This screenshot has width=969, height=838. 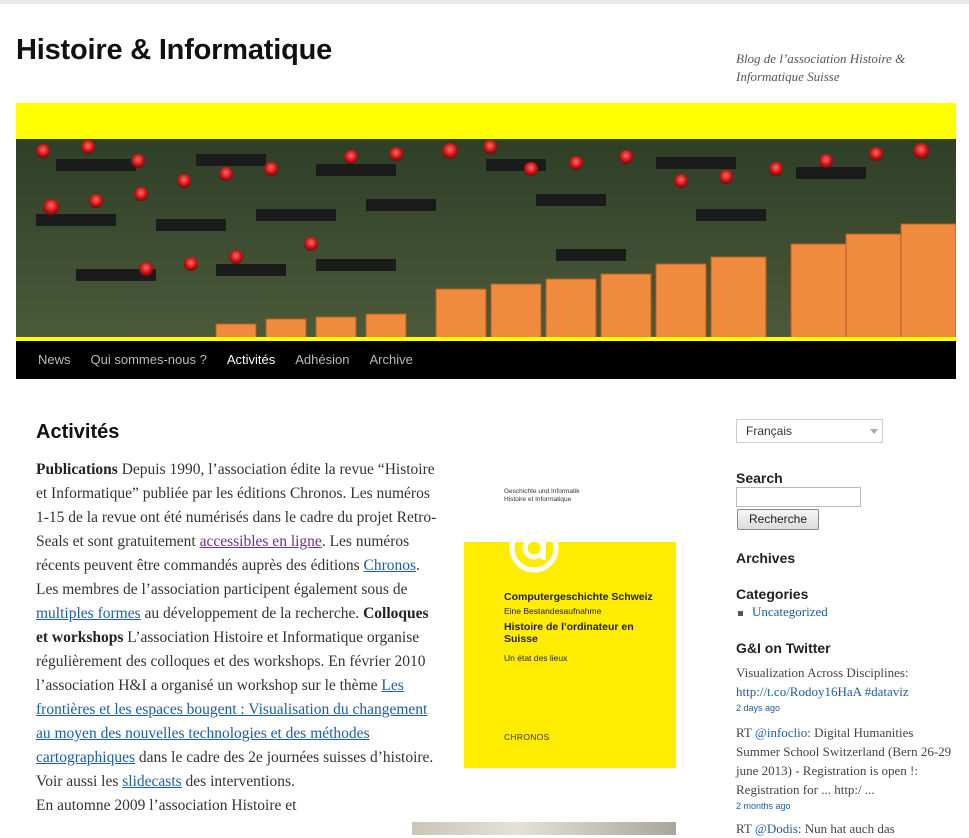 What do you see at coordinates (78, 432) in the screenshot?
I see `page-title: Activités` at bounding box center [78, 432].